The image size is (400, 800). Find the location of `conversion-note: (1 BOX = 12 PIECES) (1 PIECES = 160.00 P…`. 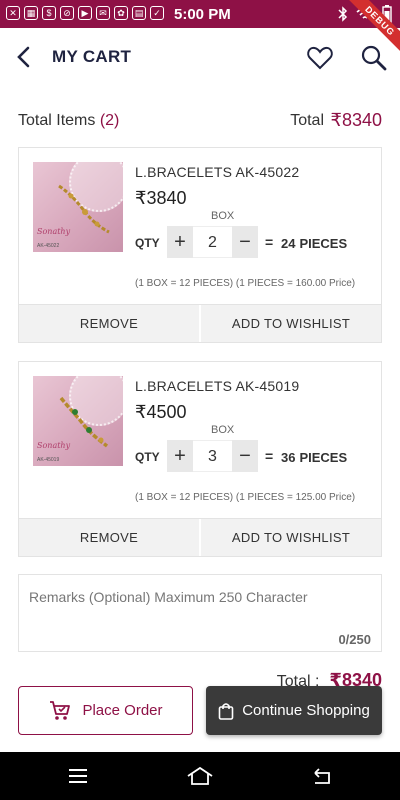

conversion-note: (1 BOX = 12 PIECES) (1 PIECES = 160.00 P… is located at coordinates (245, 283).